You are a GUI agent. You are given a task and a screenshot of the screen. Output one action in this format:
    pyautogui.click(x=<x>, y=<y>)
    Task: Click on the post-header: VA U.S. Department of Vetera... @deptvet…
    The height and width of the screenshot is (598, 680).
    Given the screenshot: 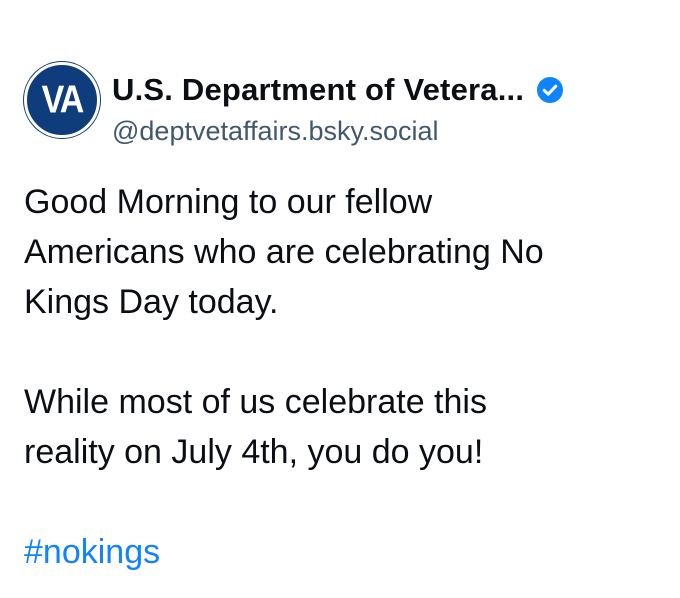 What is the action you would take?
    pyautogui.click(x=344, y=104)
    